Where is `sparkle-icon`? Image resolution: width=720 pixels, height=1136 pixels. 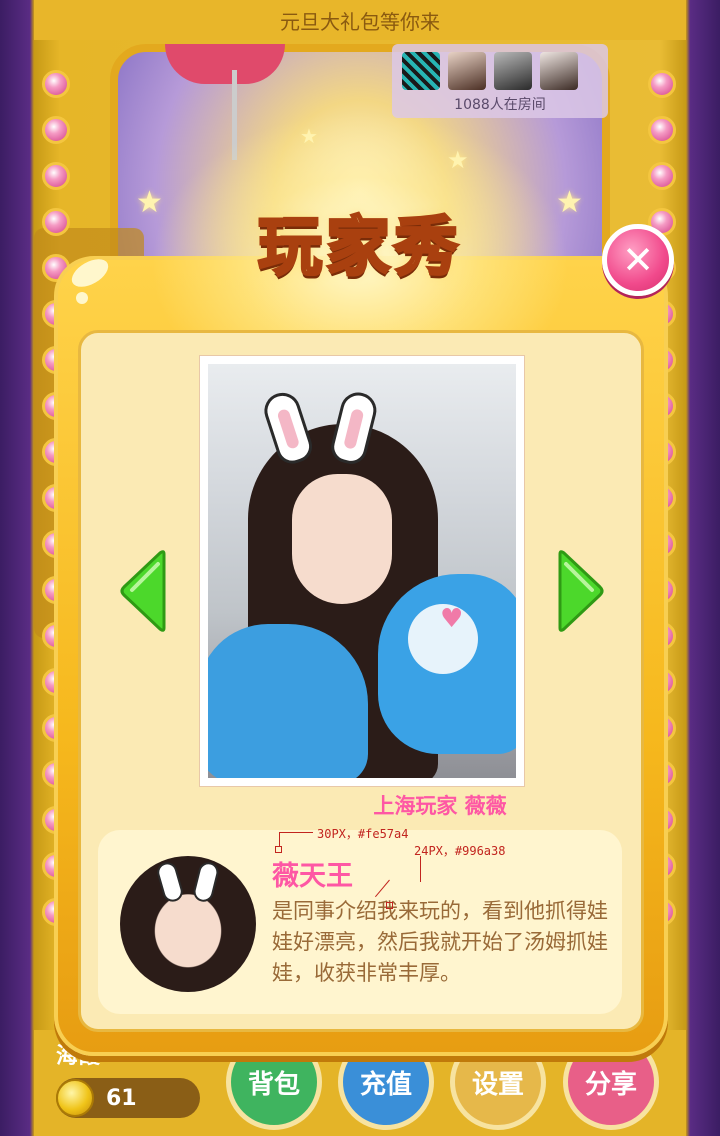
sparkle-icon is located at coordinates (82, 298).